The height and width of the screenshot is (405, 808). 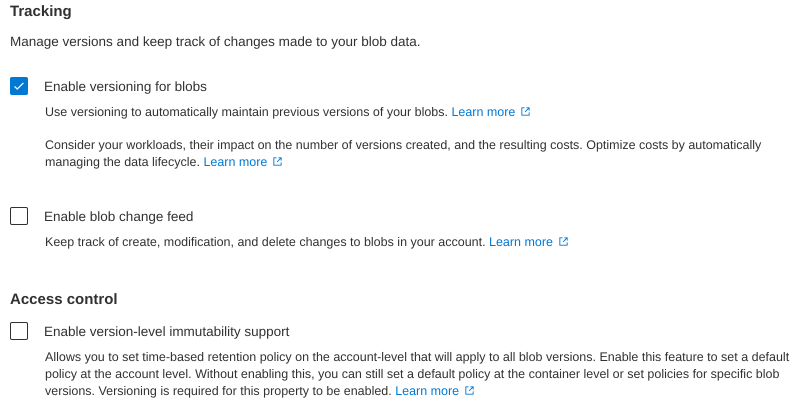 What do you see at coordinates (167, 331) in the screenshot?
I see `checkbox-label: Enable version-level immutability support` at bounding box center [167, 331].